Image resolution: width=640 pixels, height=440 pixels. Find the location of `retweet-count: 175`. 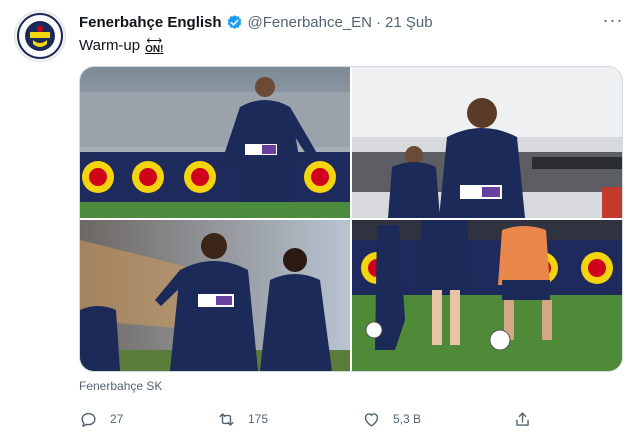

retweet-count: 175 is located at coordinates (258, 419).